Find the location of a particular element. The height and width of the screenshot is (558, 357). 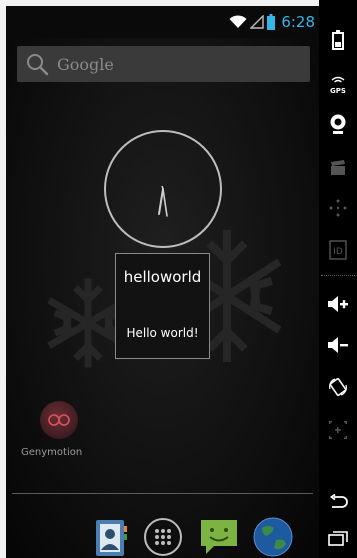

contacts-icon is located at coordinates (111, 537).